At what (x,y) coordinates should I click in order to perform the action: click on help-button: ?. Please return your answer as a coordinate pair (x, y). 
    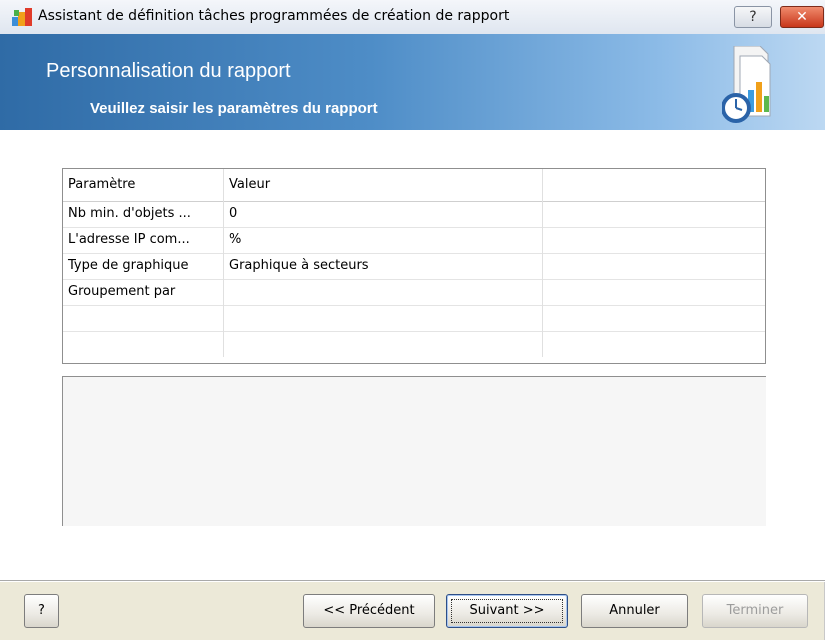
    Looking at the image, I should click on (41, 611).